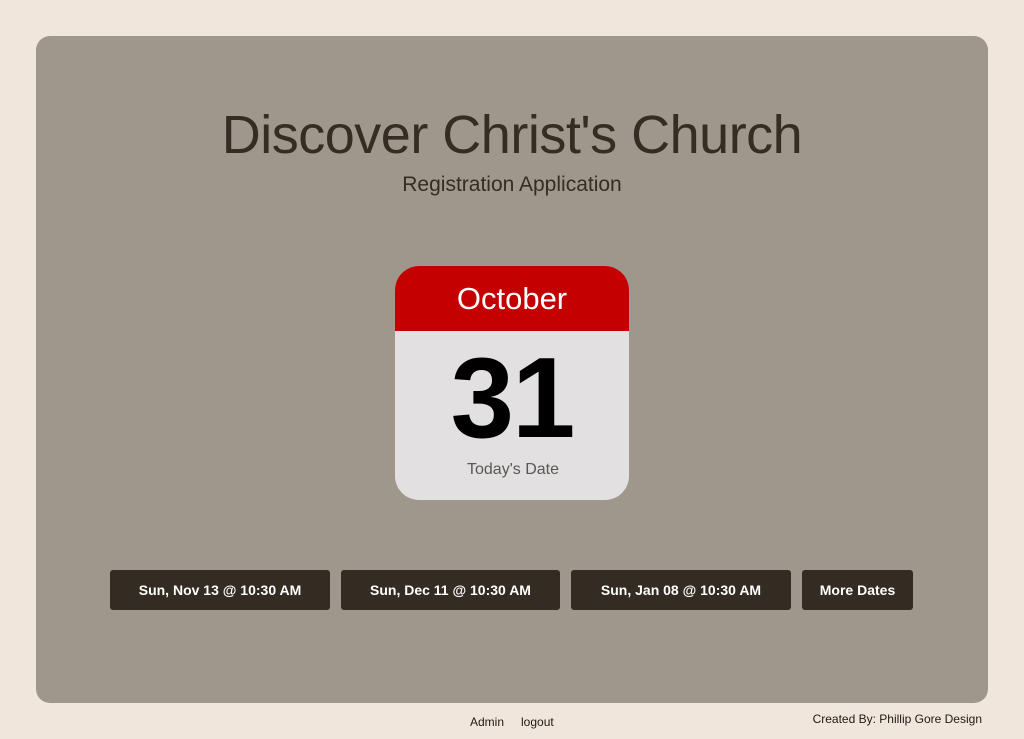 The image size is (1024, 739). Describe the element at coordinates (537, 722) in the screenshot. I see `logout-link: logout` at that location.